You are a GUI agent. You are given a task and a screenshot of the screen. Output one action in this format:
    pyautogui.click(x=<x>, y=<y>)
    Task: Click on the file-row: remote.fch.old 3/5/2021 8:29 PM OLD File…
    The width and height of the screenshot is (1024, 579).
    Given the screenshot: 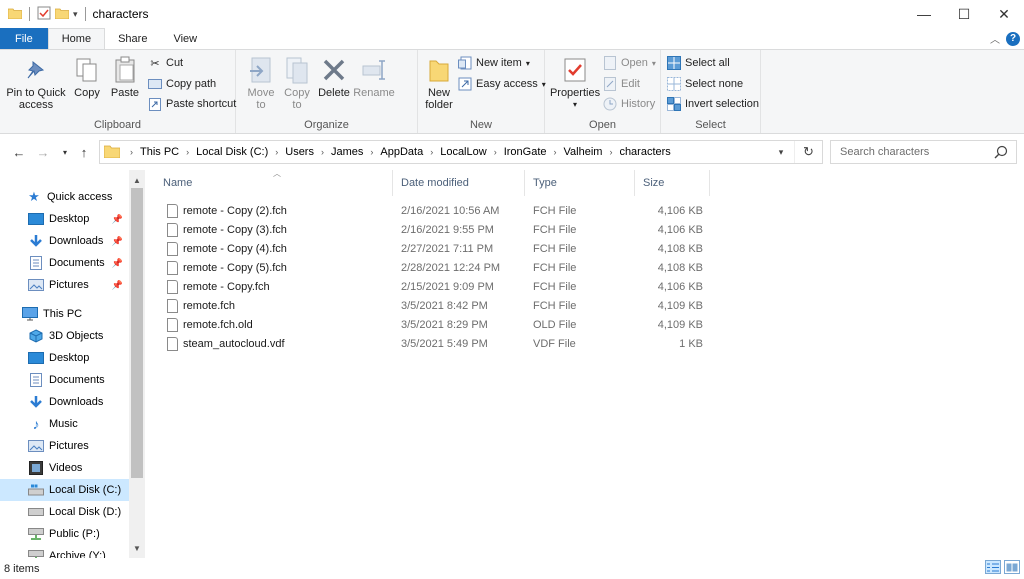 What is the action you would take?
    pyautogui.click(x=435, y=324)
    